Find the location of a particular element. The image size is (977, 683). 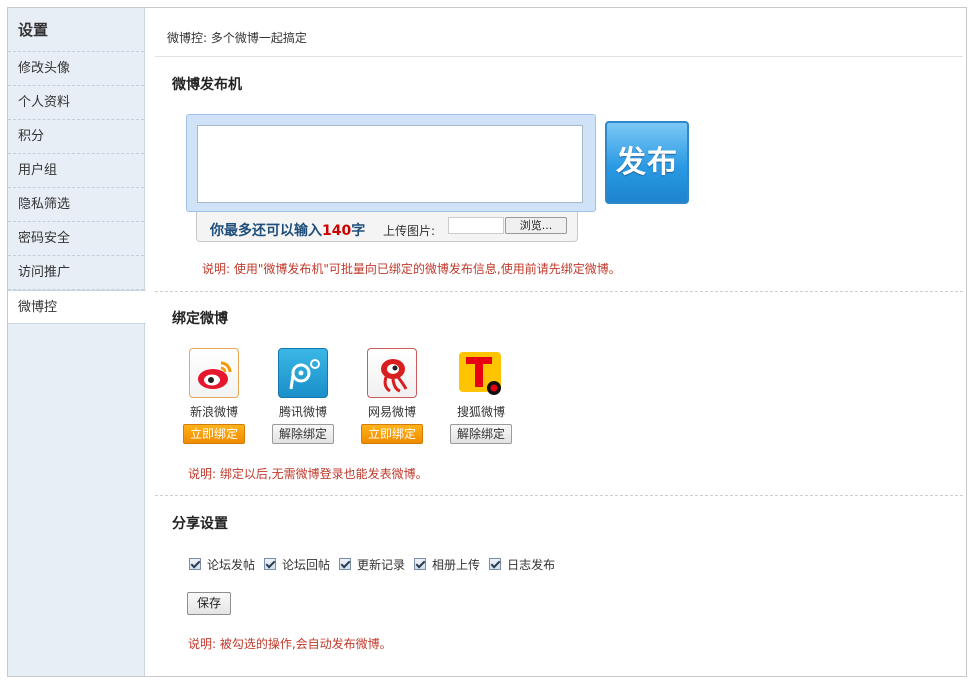

service-netease: 网易微博 立即绑定 is located at coordinates (392, 396).